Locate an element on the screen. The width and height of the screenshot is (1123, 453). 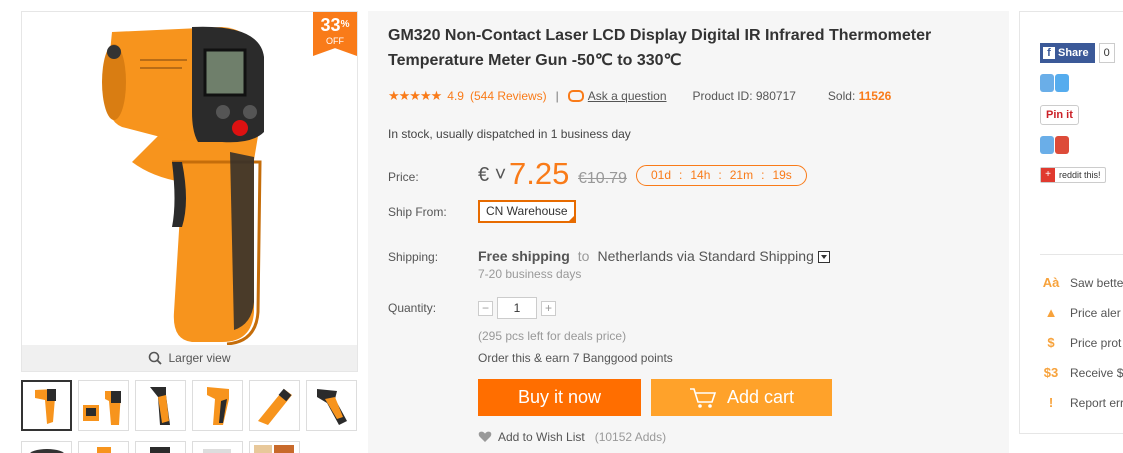
countdown-minutes: 21m is located at coordinates (741, 175).